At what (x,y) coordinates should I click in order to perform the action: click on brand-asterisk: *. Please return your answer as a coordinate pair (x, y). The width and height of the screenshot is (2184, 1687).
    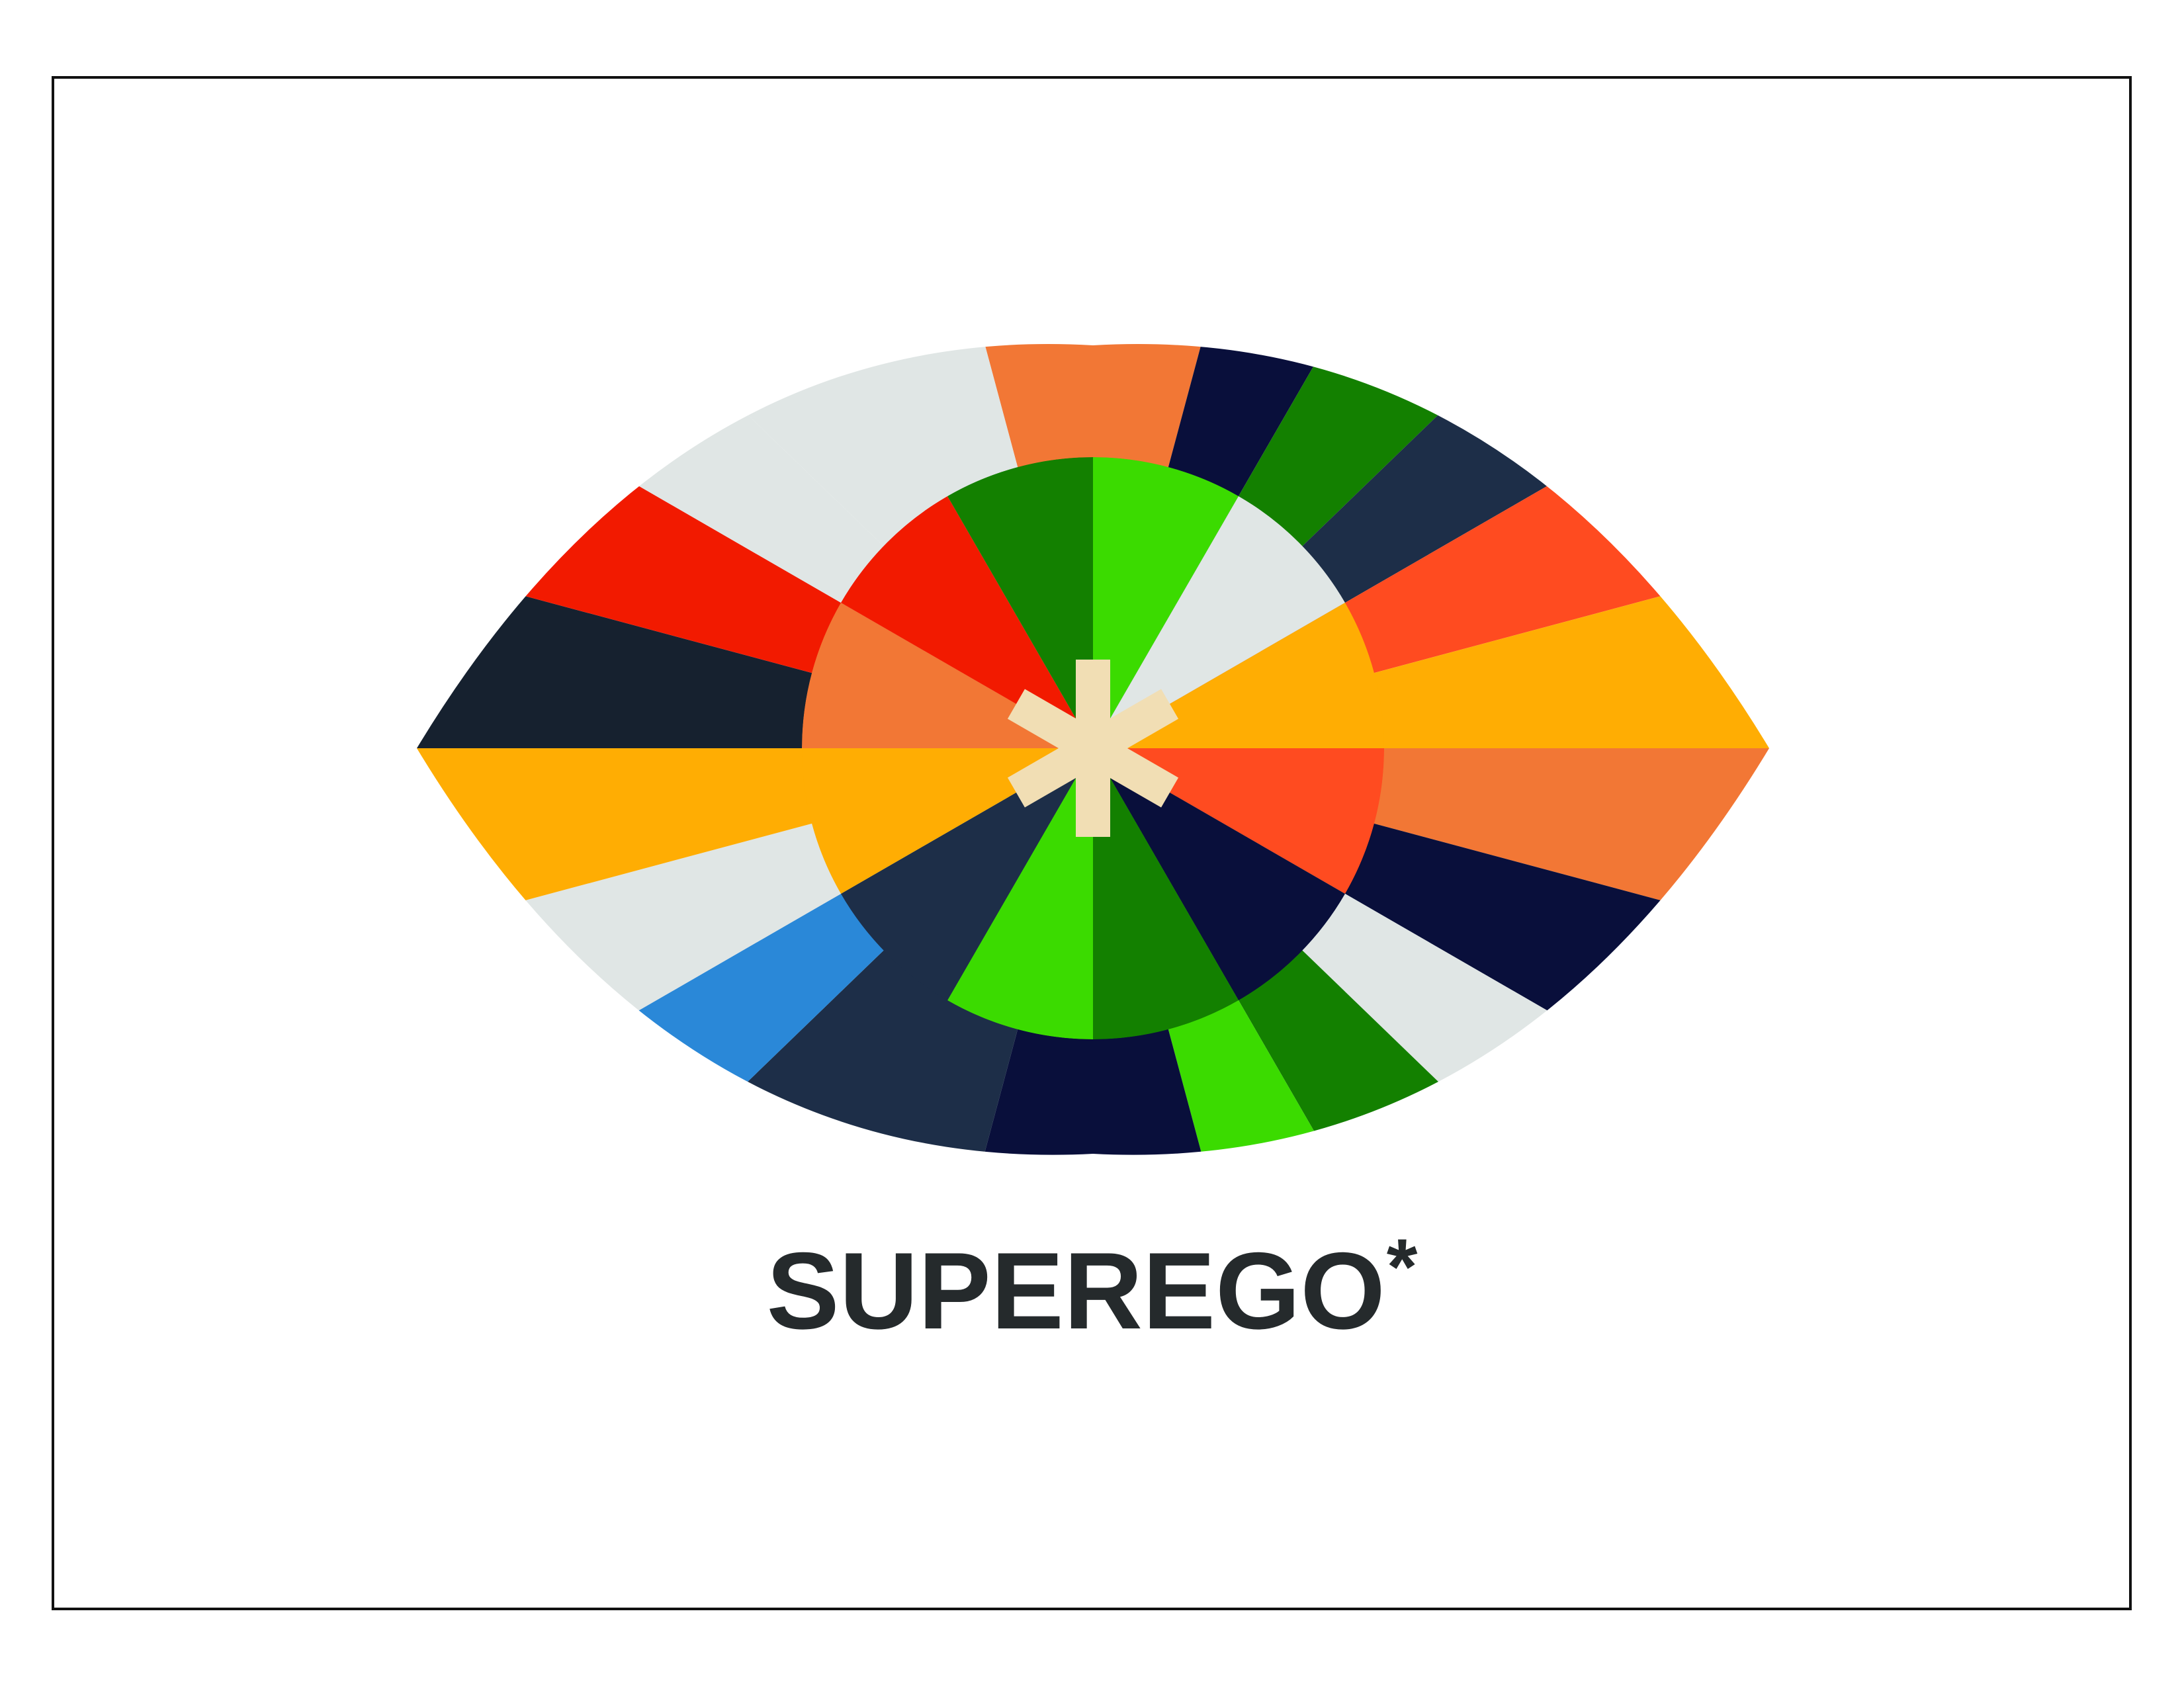
    Looking at the image, I should click on (1402, 1267).